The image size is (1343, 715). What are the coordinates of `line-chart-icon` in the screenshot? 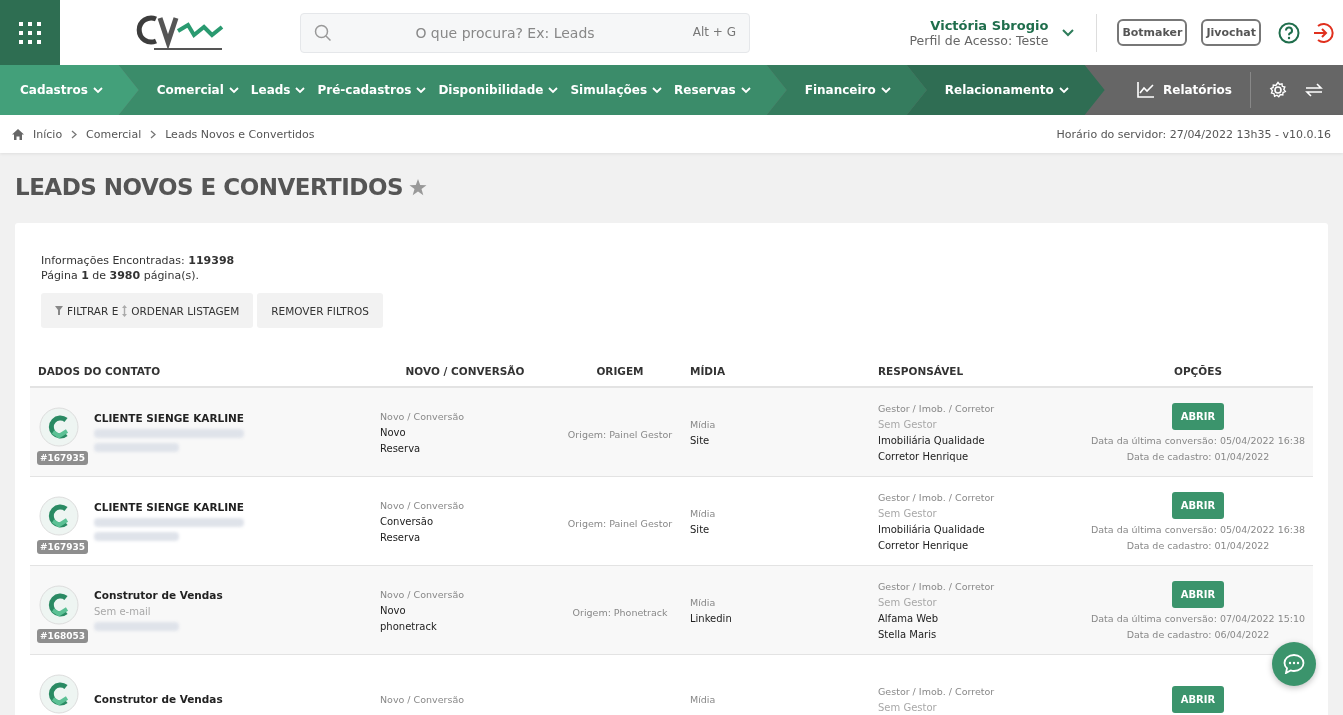 It's located at (1146, 90).